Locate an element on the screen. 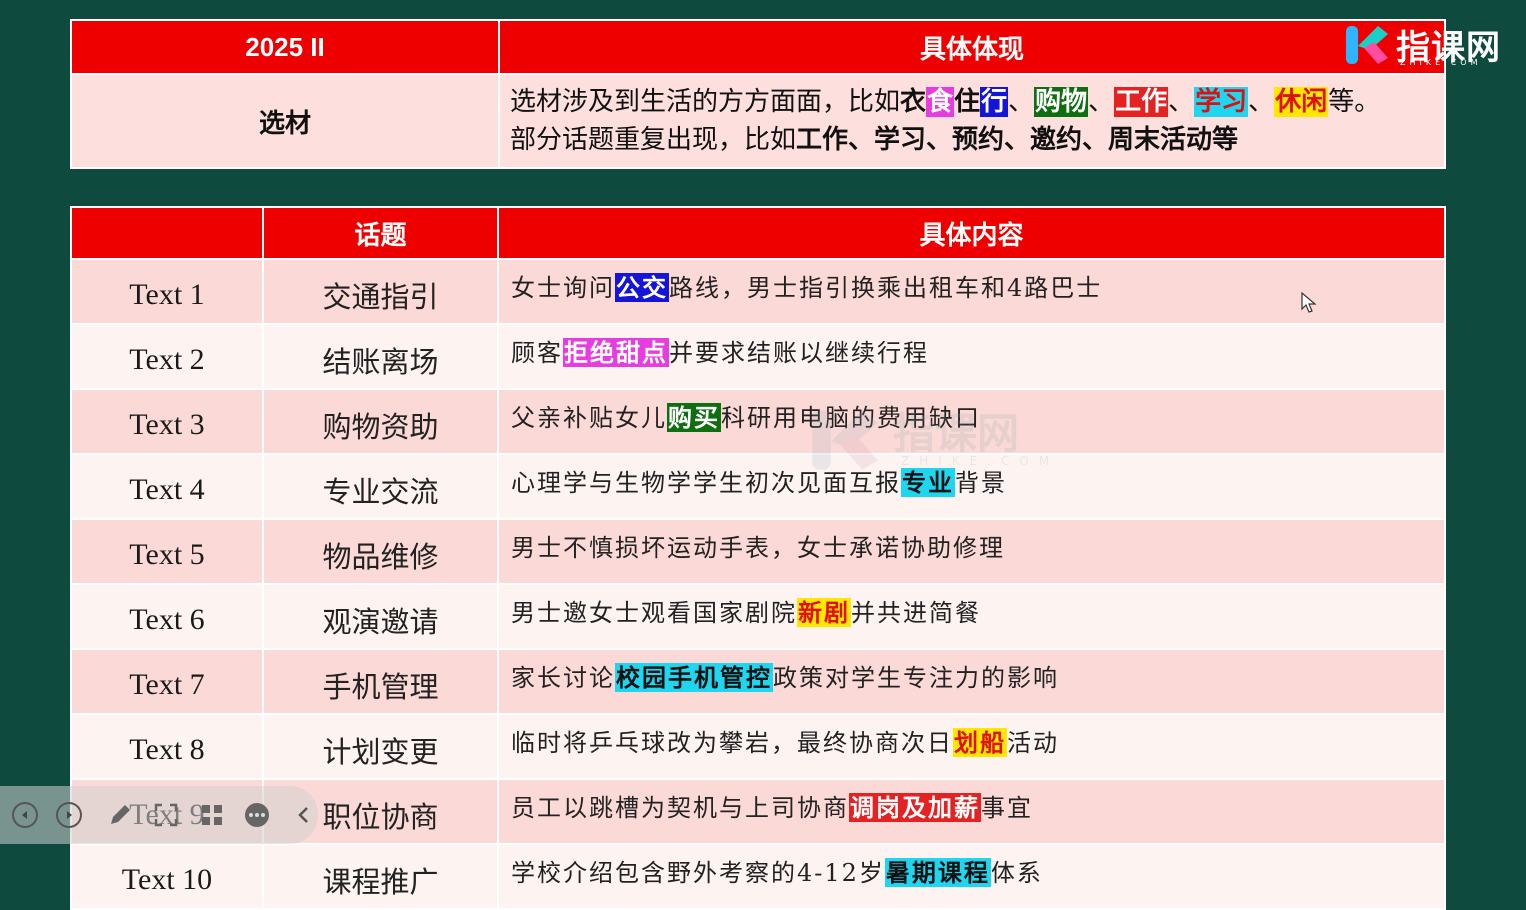 The height and width of the screenshot is (910, 1526). table-row: Text 3 购物资助 父亲补贴女儿购买科研用电脑的费用缺口 is located at coordinates (758, 421).